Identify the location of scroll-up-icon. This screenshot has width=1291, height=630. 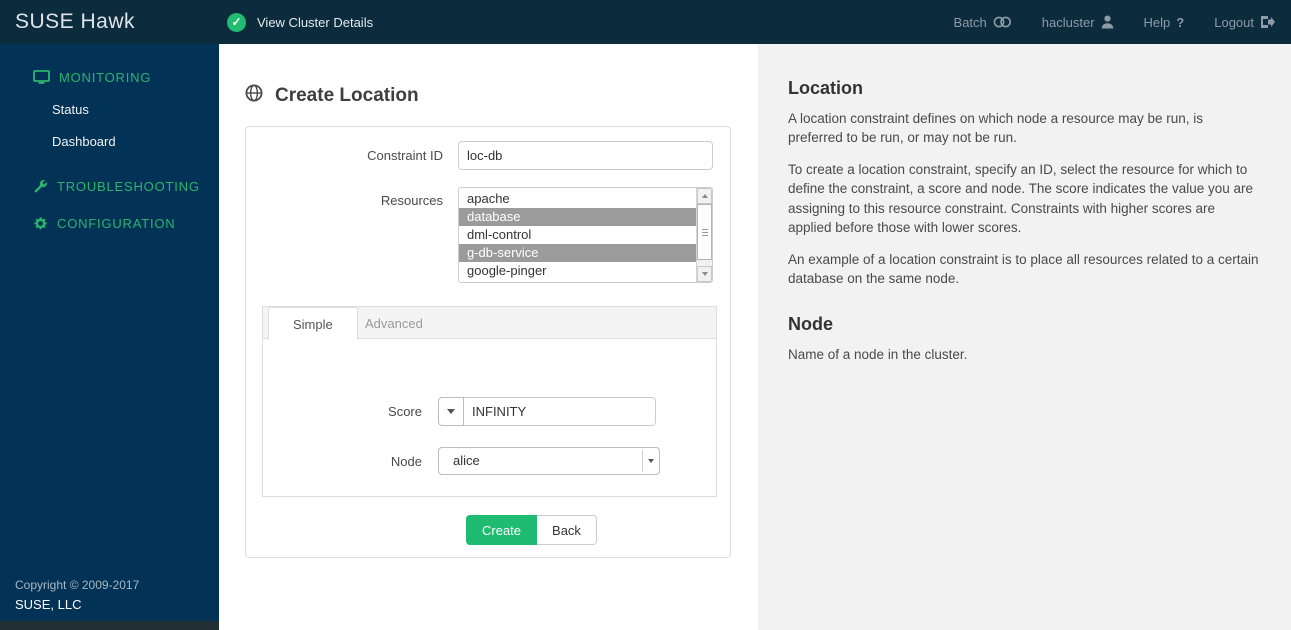
(704, 196).